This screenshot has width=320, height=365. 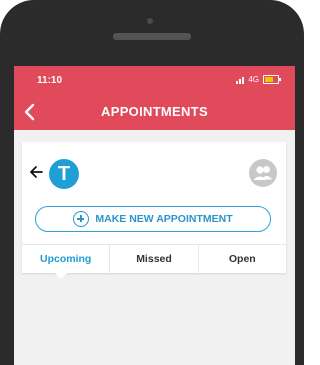 I want to click on earpiece-speaker, so click(x=152, y=36).